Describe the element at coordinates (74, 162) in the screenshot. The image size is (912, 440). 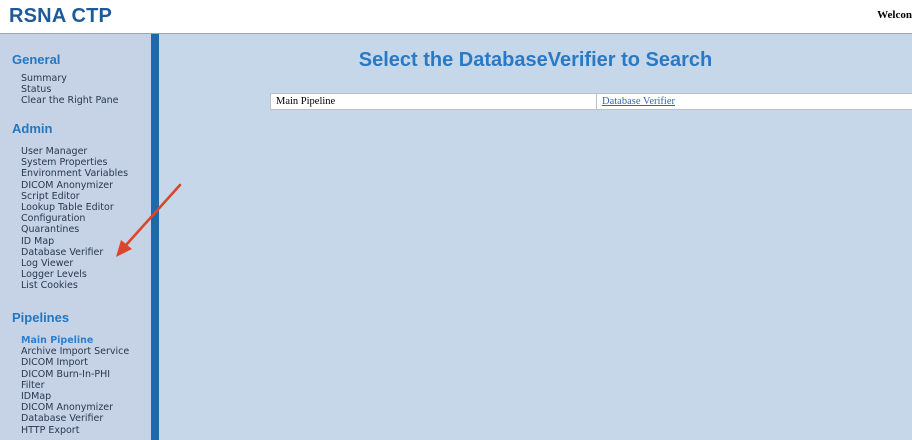
I see `sidebar-item-system-properties: System Properties` at that location.